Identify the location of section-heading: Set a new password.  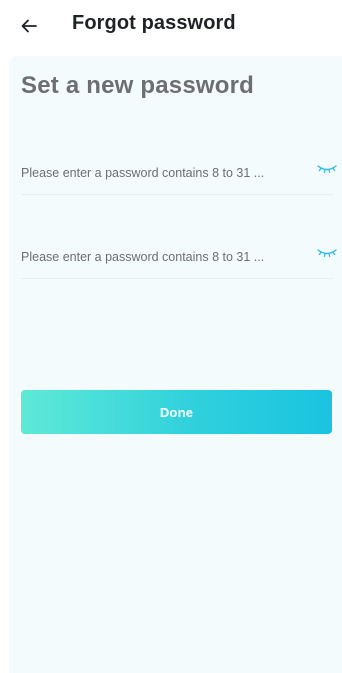
(138, 85).